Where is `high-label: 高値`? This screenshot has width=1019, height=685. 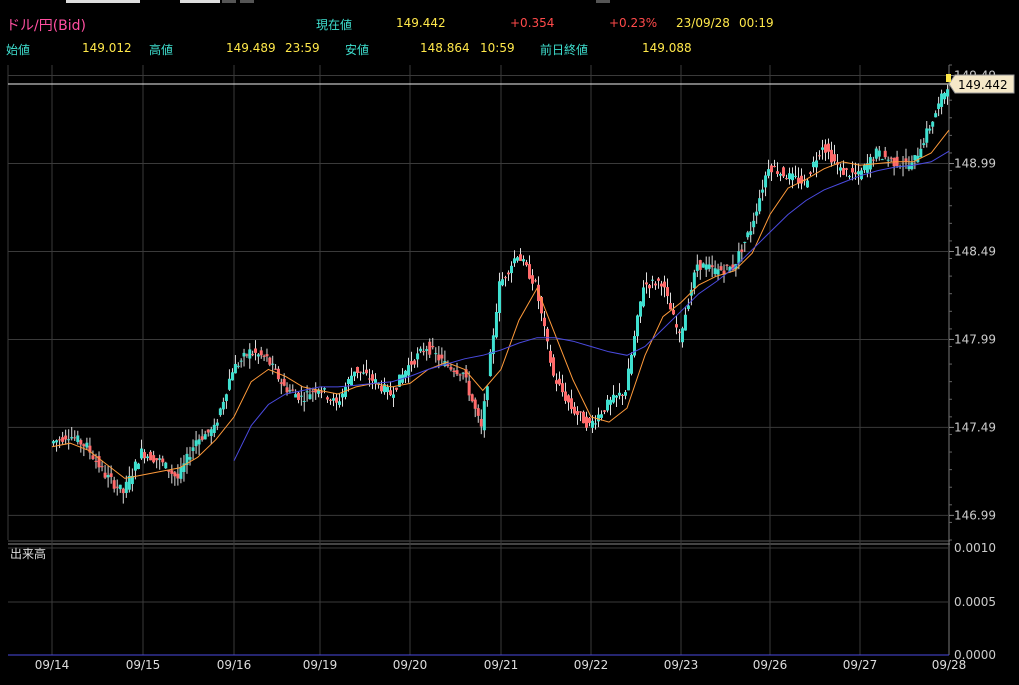 high-label: 高値 is located at coordinates (161, 50).